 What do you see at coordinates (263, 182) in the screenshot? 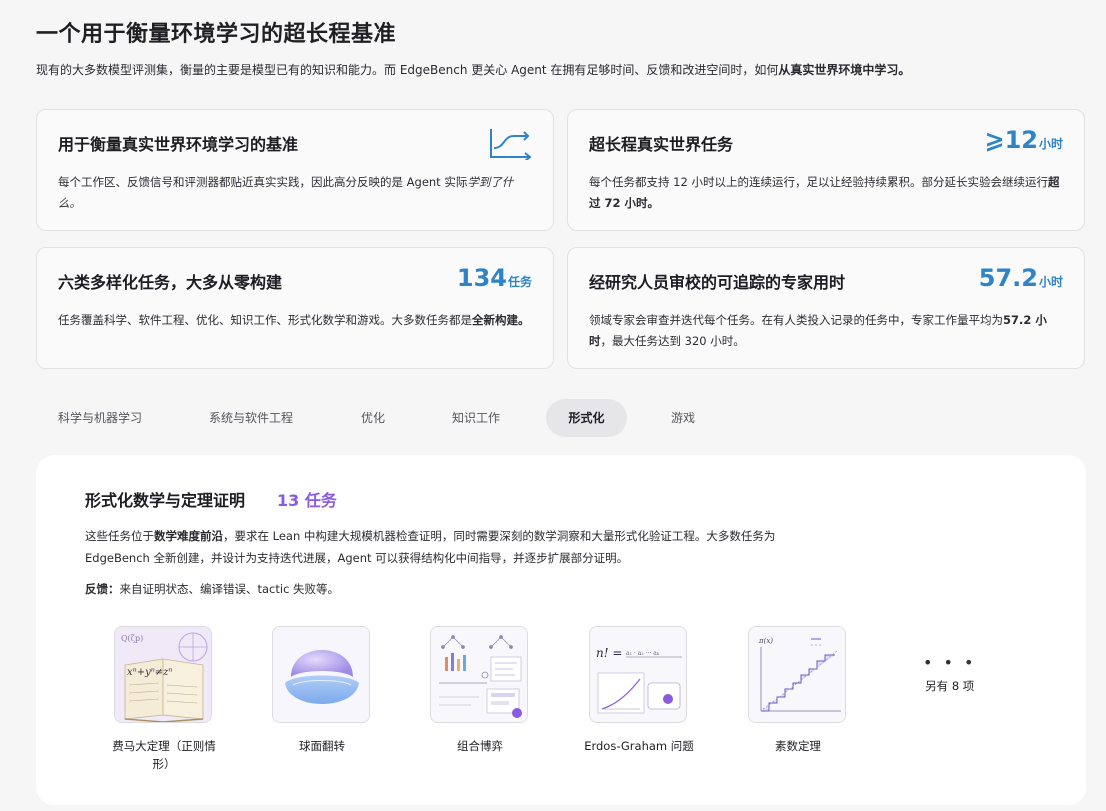
I see `card-desc-text: 每个工作区、反馈信号和评测器都贴近真实实践，因此高分反映的是 Agent 实际` at bounding box center [263, 182].